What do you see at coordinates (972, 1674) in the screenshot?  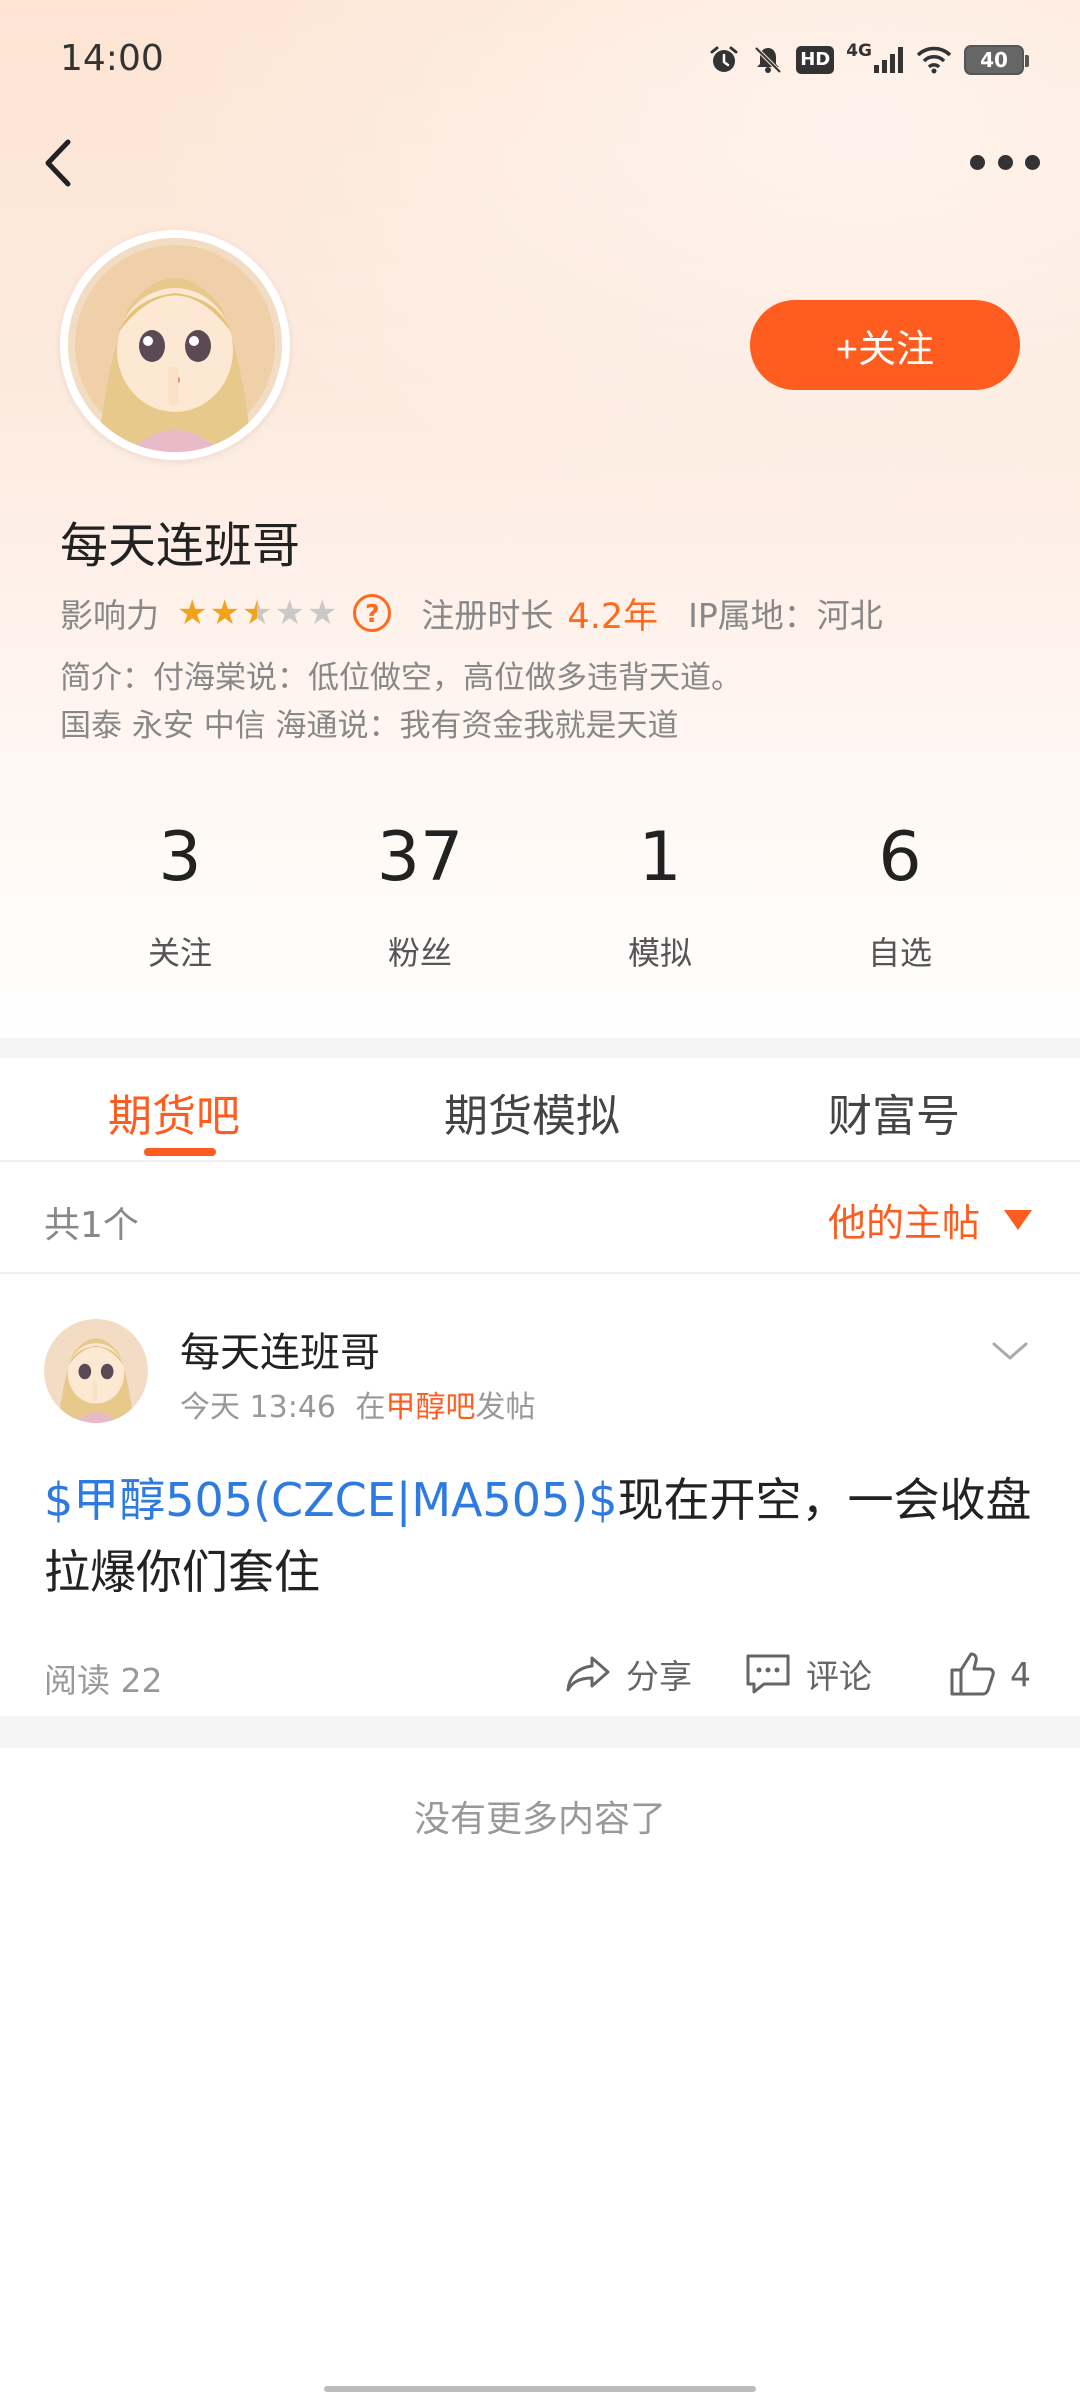 I see `like-icon` at bounding box center [972, 1674].